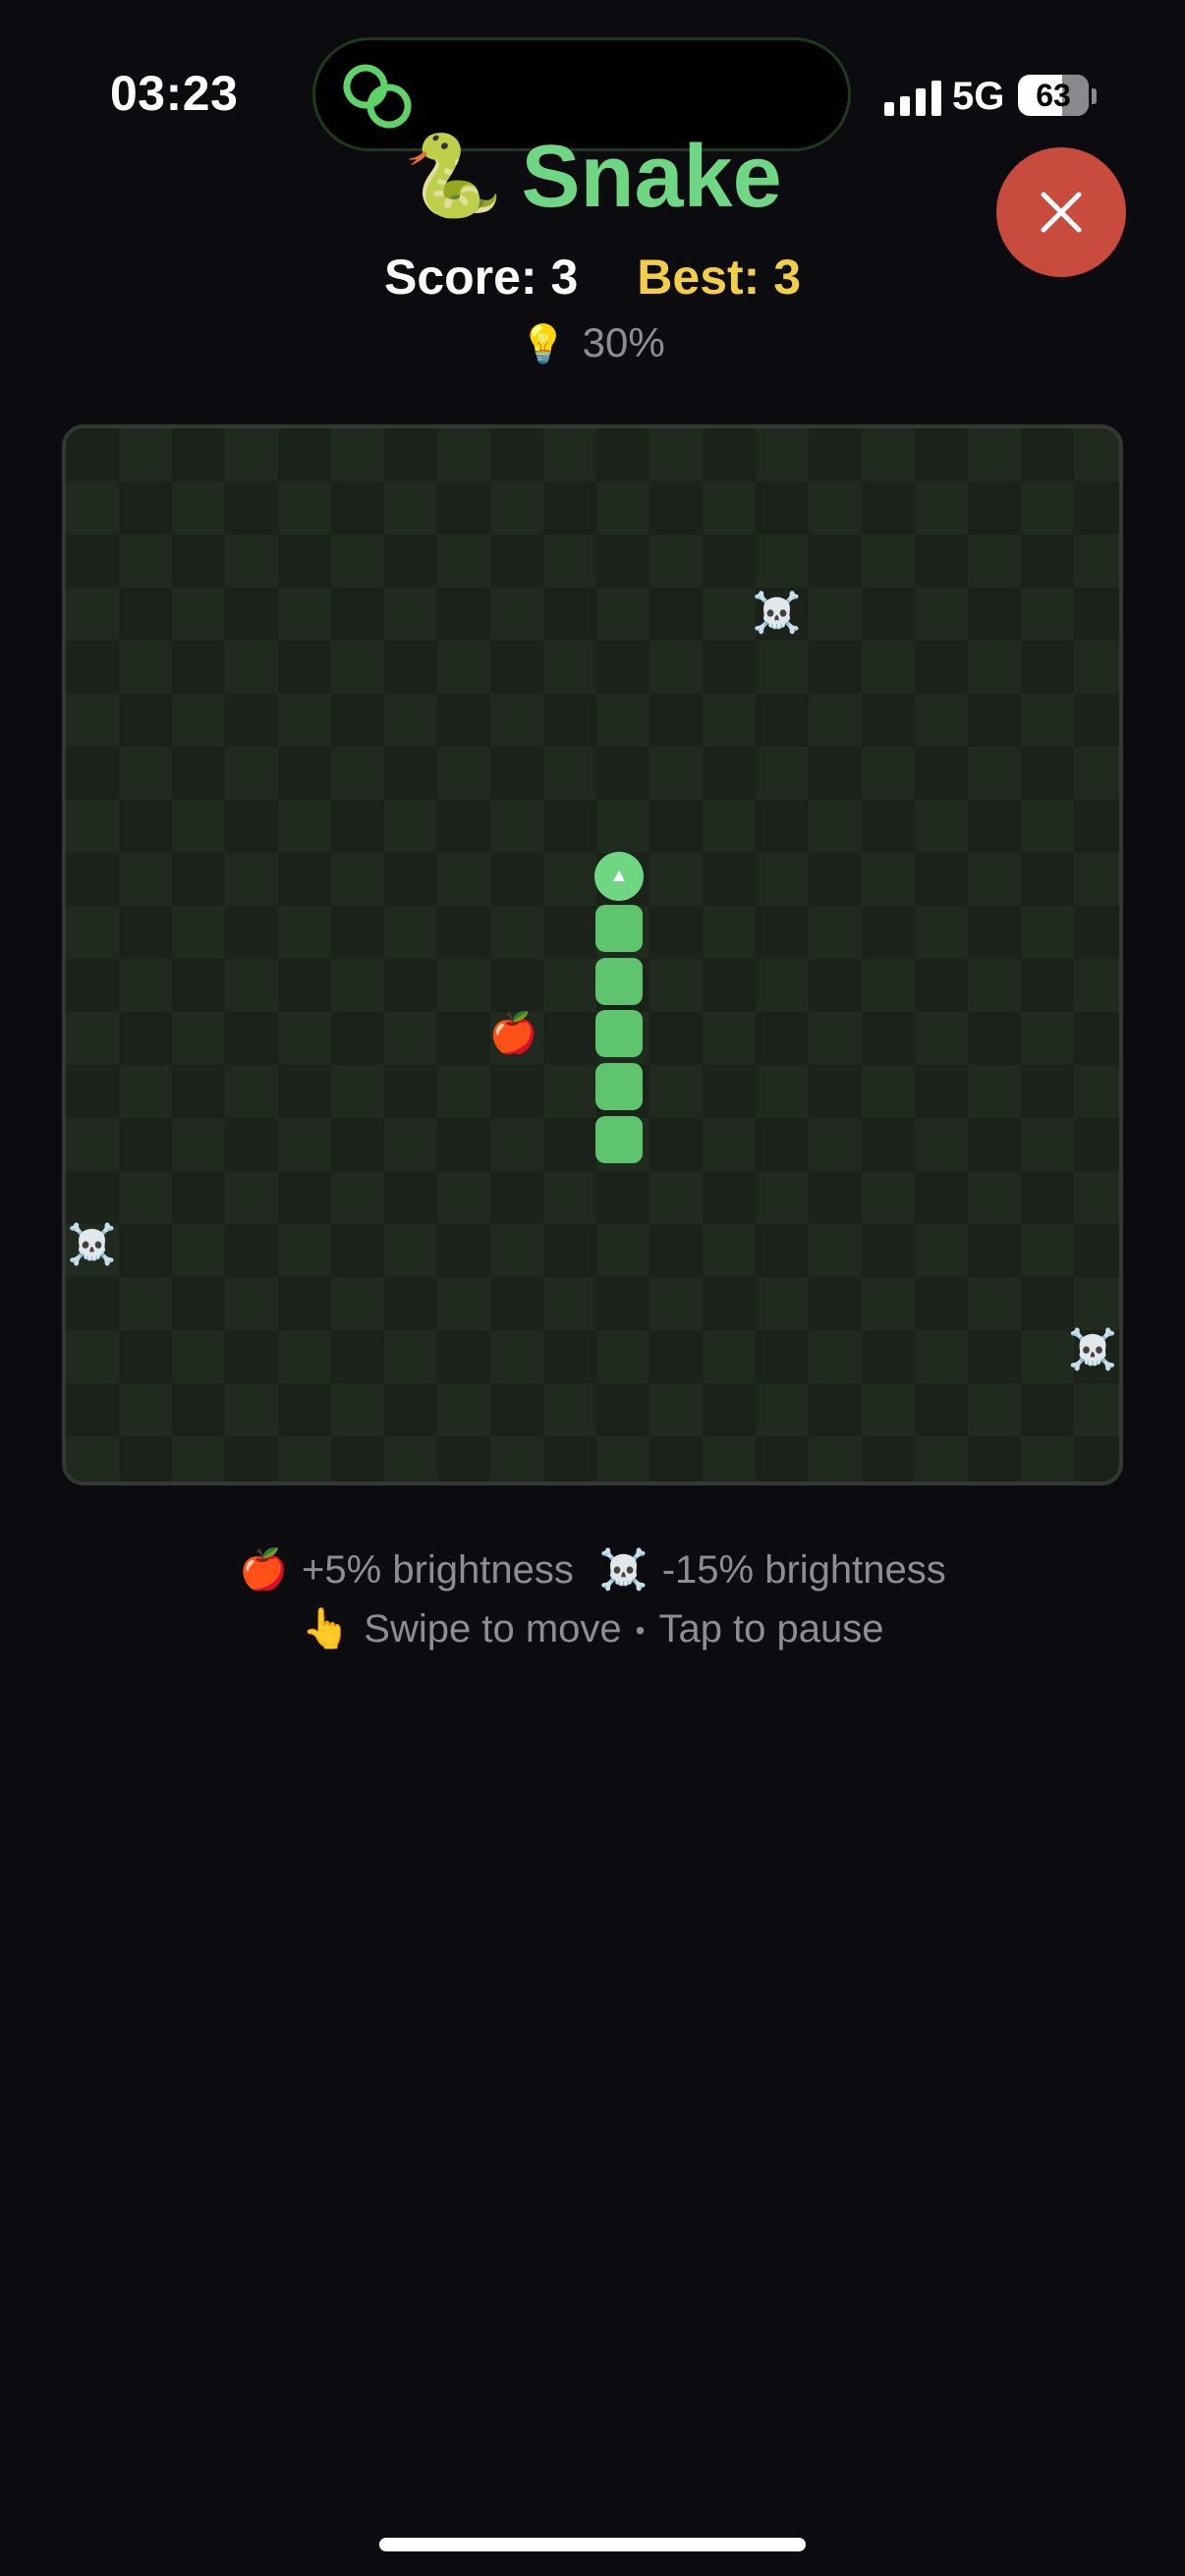 This screenshot has height=2576, width=1185. What do you see at coordinates (438, 1570) in the screenshot?
I see `legend-apple-text: +5% brightness` at bounding box center [438, 1570].